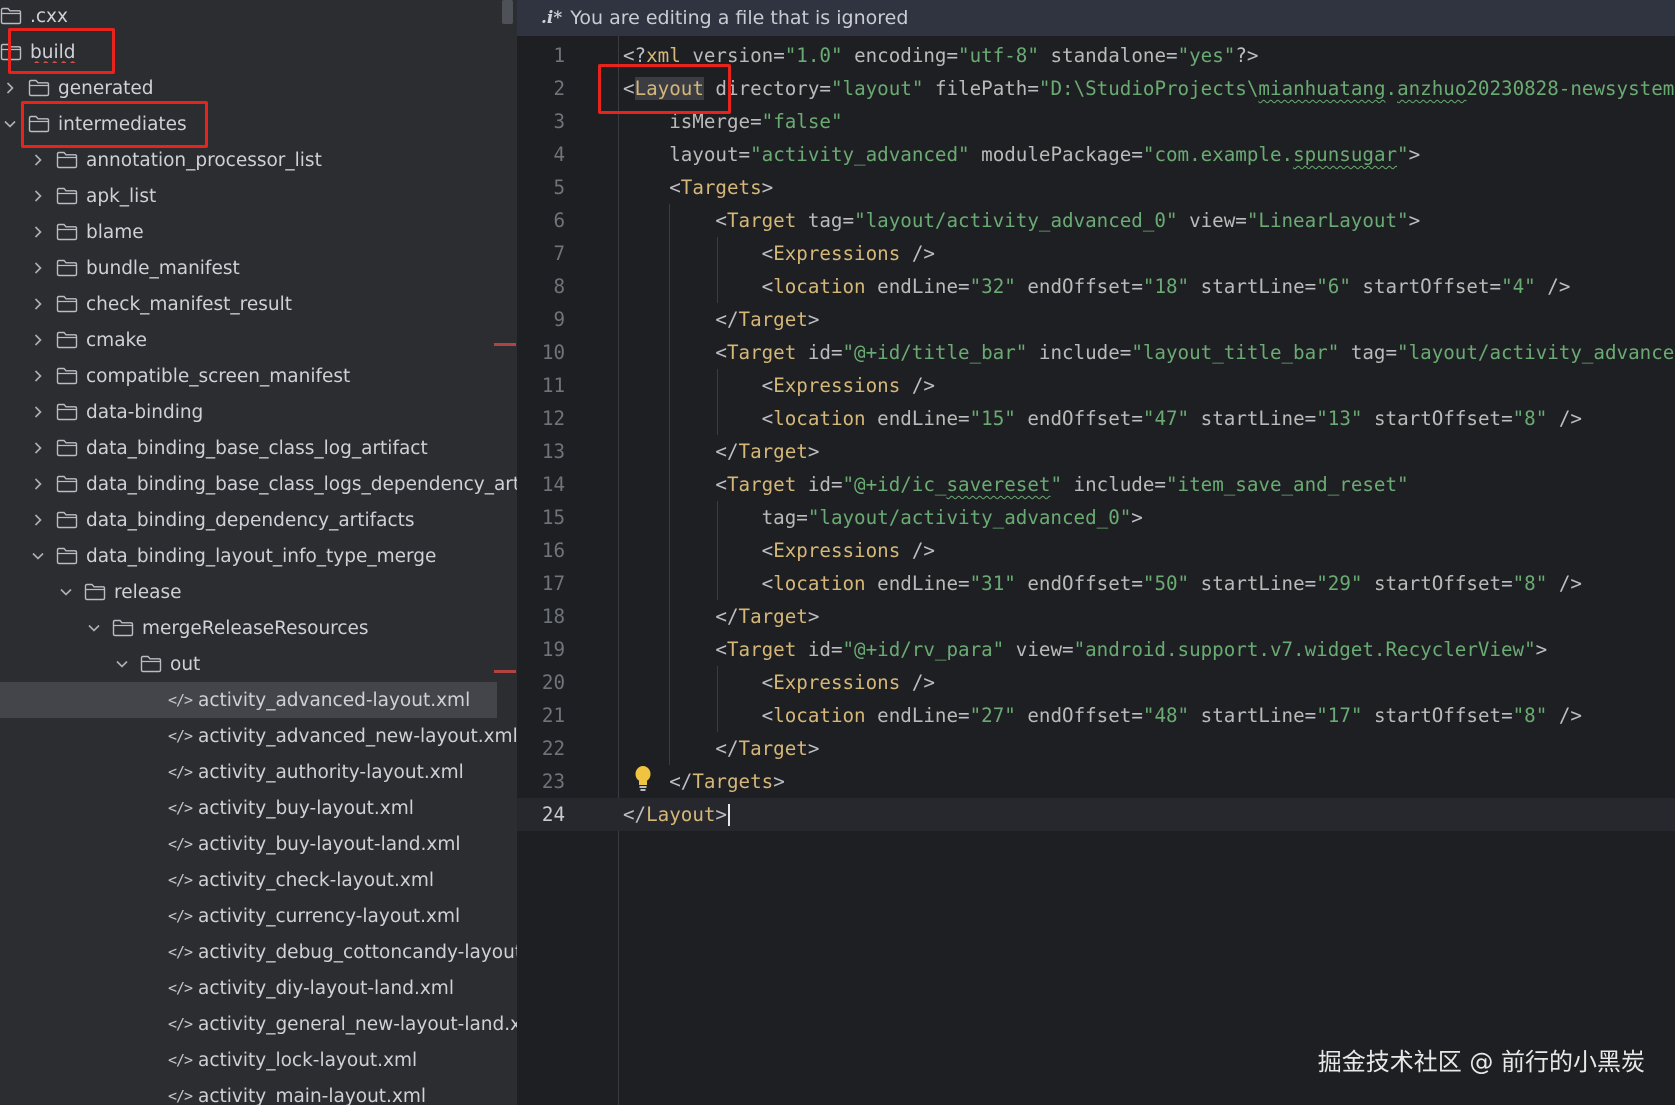  What do you see at coordinates (773, 616) in the screenshot?
I see `code-token: Target` at bounding box center [773, 616].